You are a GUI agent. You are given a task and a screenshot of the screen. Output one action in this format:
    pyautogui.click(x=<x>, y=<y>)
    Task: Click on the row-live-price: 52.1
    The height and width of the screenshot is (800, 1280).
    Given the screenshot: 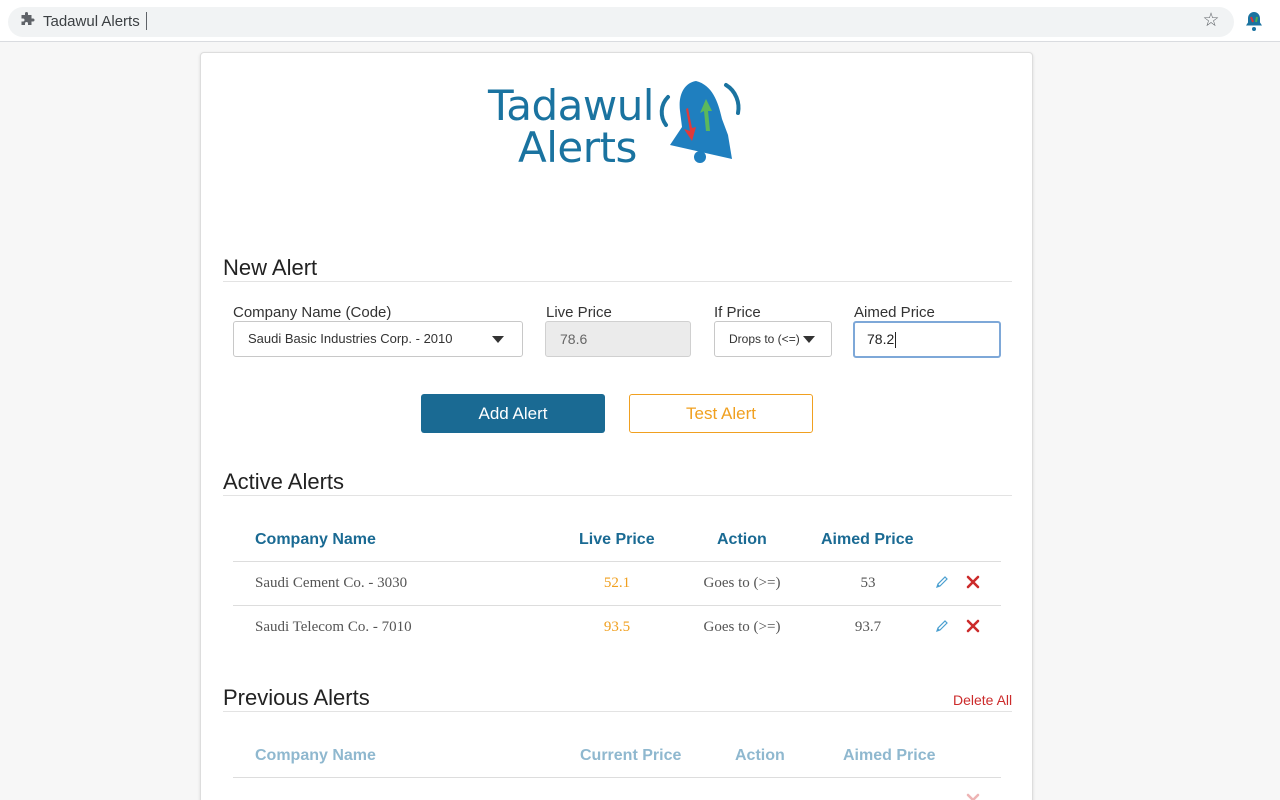 What is the action you would take?
    pyautogui.click(x=617, y=583)
    